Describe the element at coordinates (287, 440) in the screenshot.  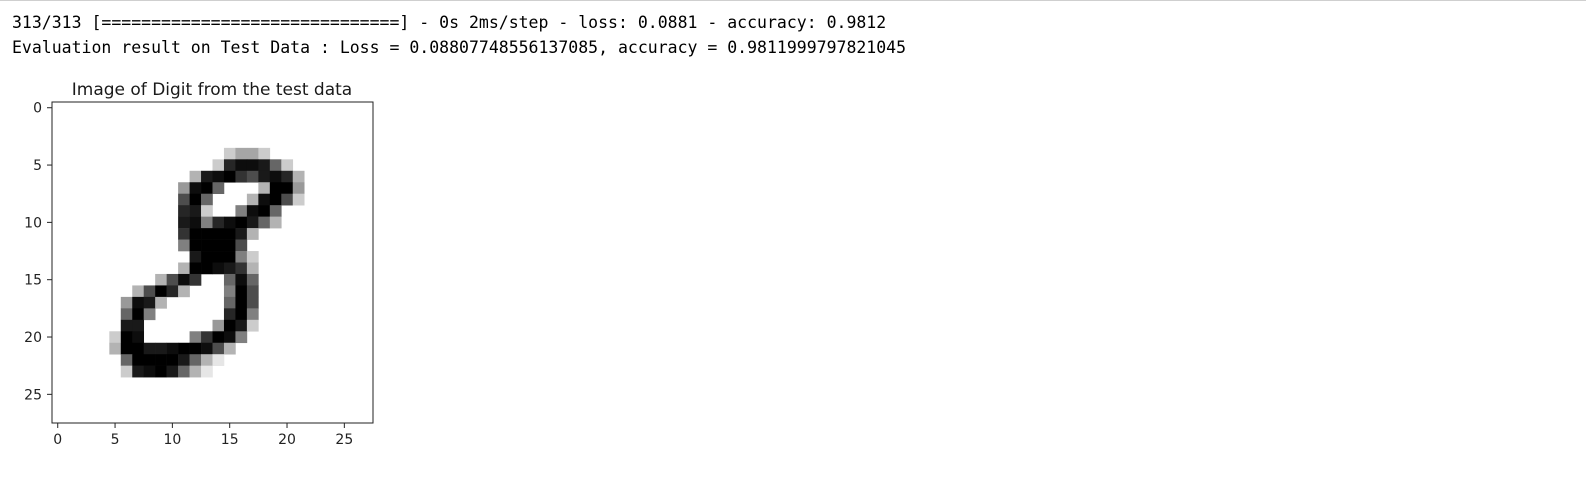
I see `x-tick-label: 20` at that location.